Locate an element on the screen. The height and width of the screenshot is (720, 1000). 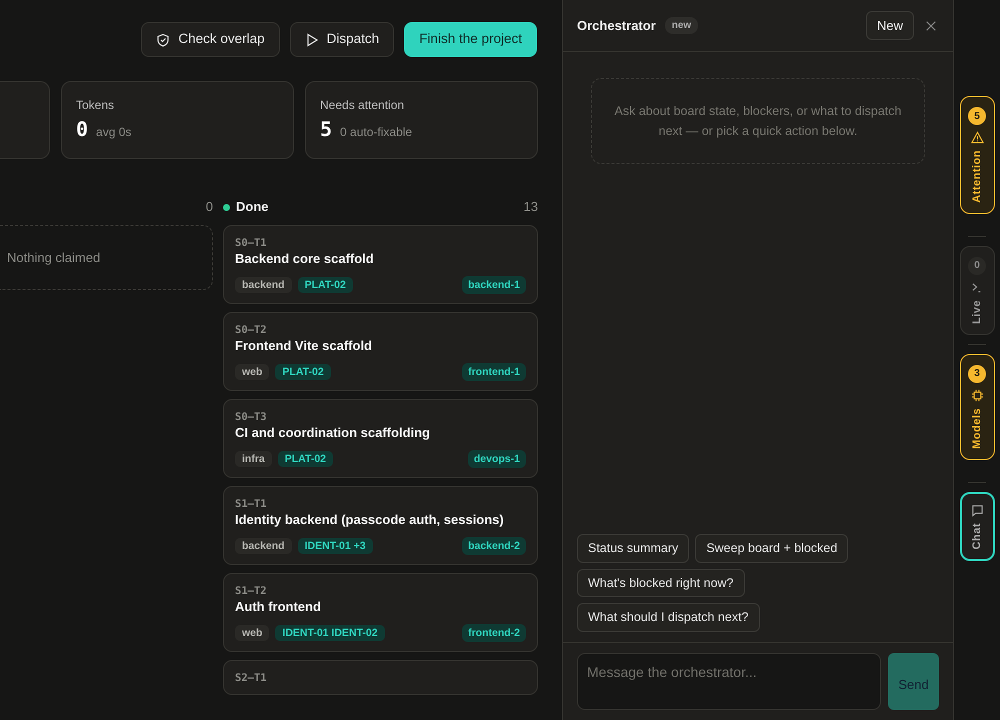
rail-tab: 5 Attention is located at coordinates (977, 155).